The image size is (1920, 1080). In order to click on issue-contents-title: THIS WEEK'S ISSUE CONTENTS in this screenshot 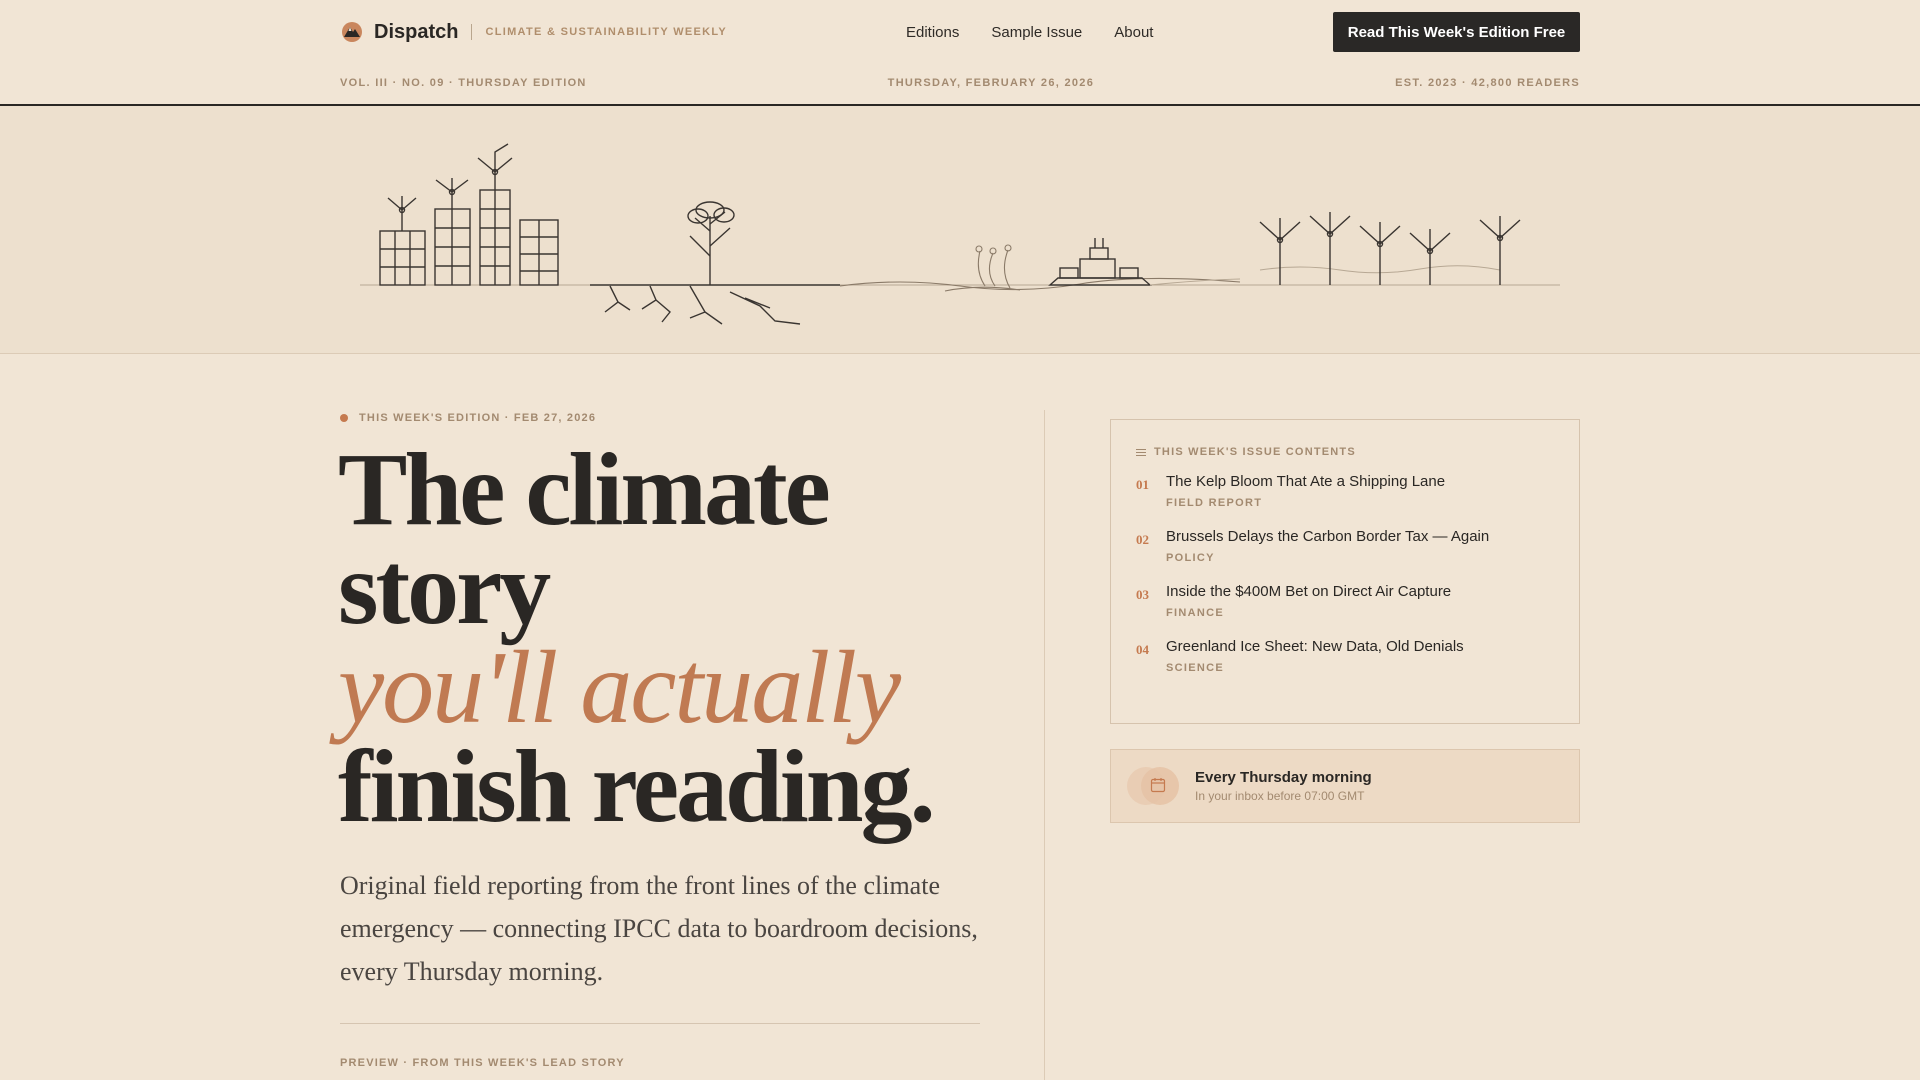, I will do `click(1255, 452)`.